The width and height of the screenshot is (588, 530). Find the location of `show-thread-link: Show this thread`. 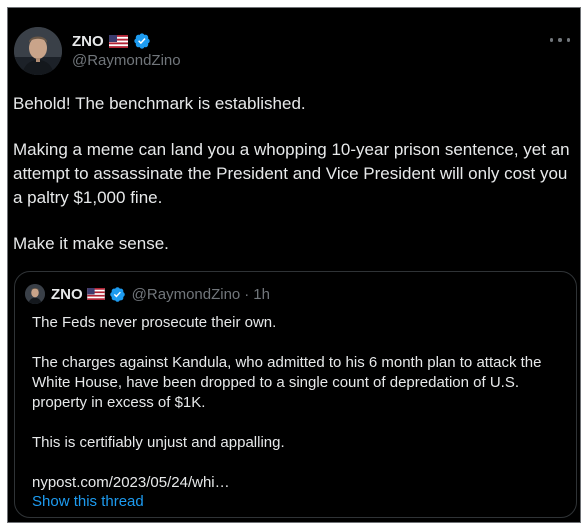

show-thread-link: Show this thread is located at coordinates (88, 502).